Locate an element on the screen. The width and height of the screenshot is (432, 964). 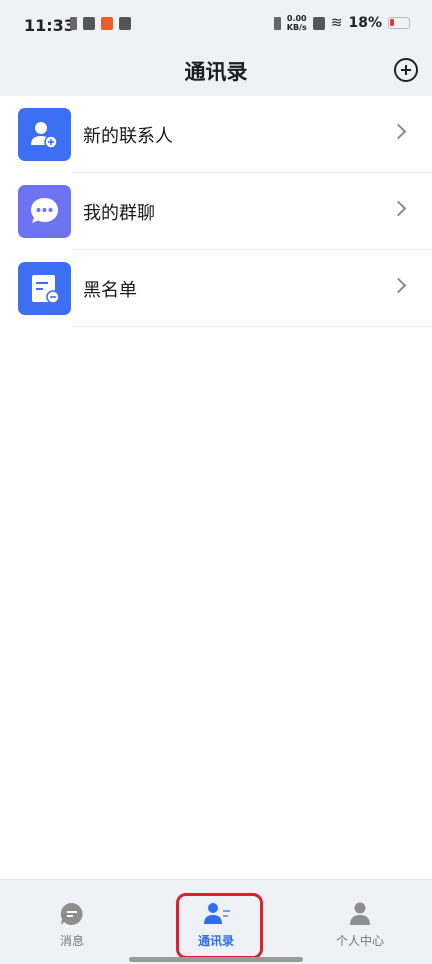
highlight-annotation is located at coordinates (219, 926).